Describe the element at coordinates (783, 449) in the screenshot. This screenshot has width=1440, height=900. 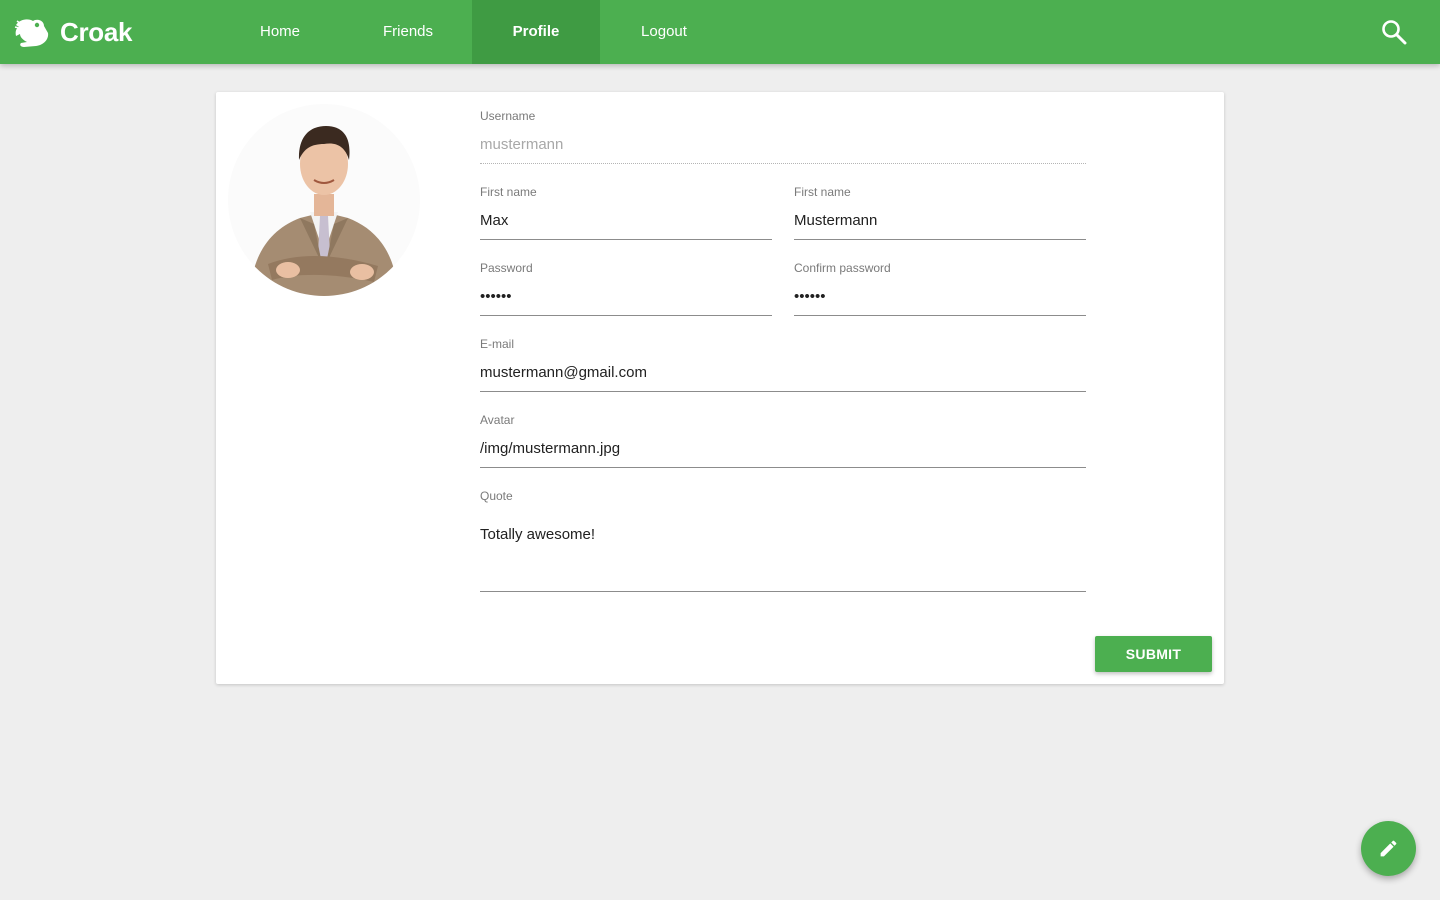
I see `avatar-input: /img/mustermann.jpg` at that location.